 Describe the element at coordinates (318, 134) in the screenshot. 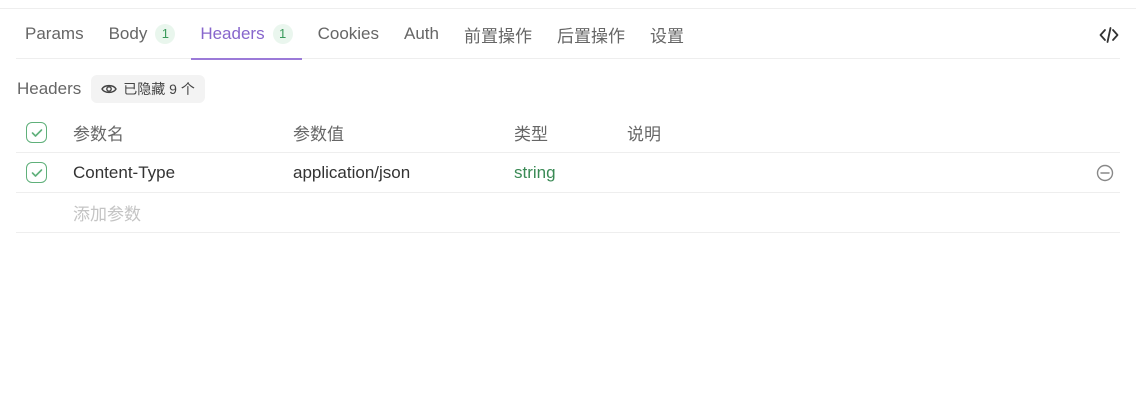

I see `column-header-value: 参数值` at that location.